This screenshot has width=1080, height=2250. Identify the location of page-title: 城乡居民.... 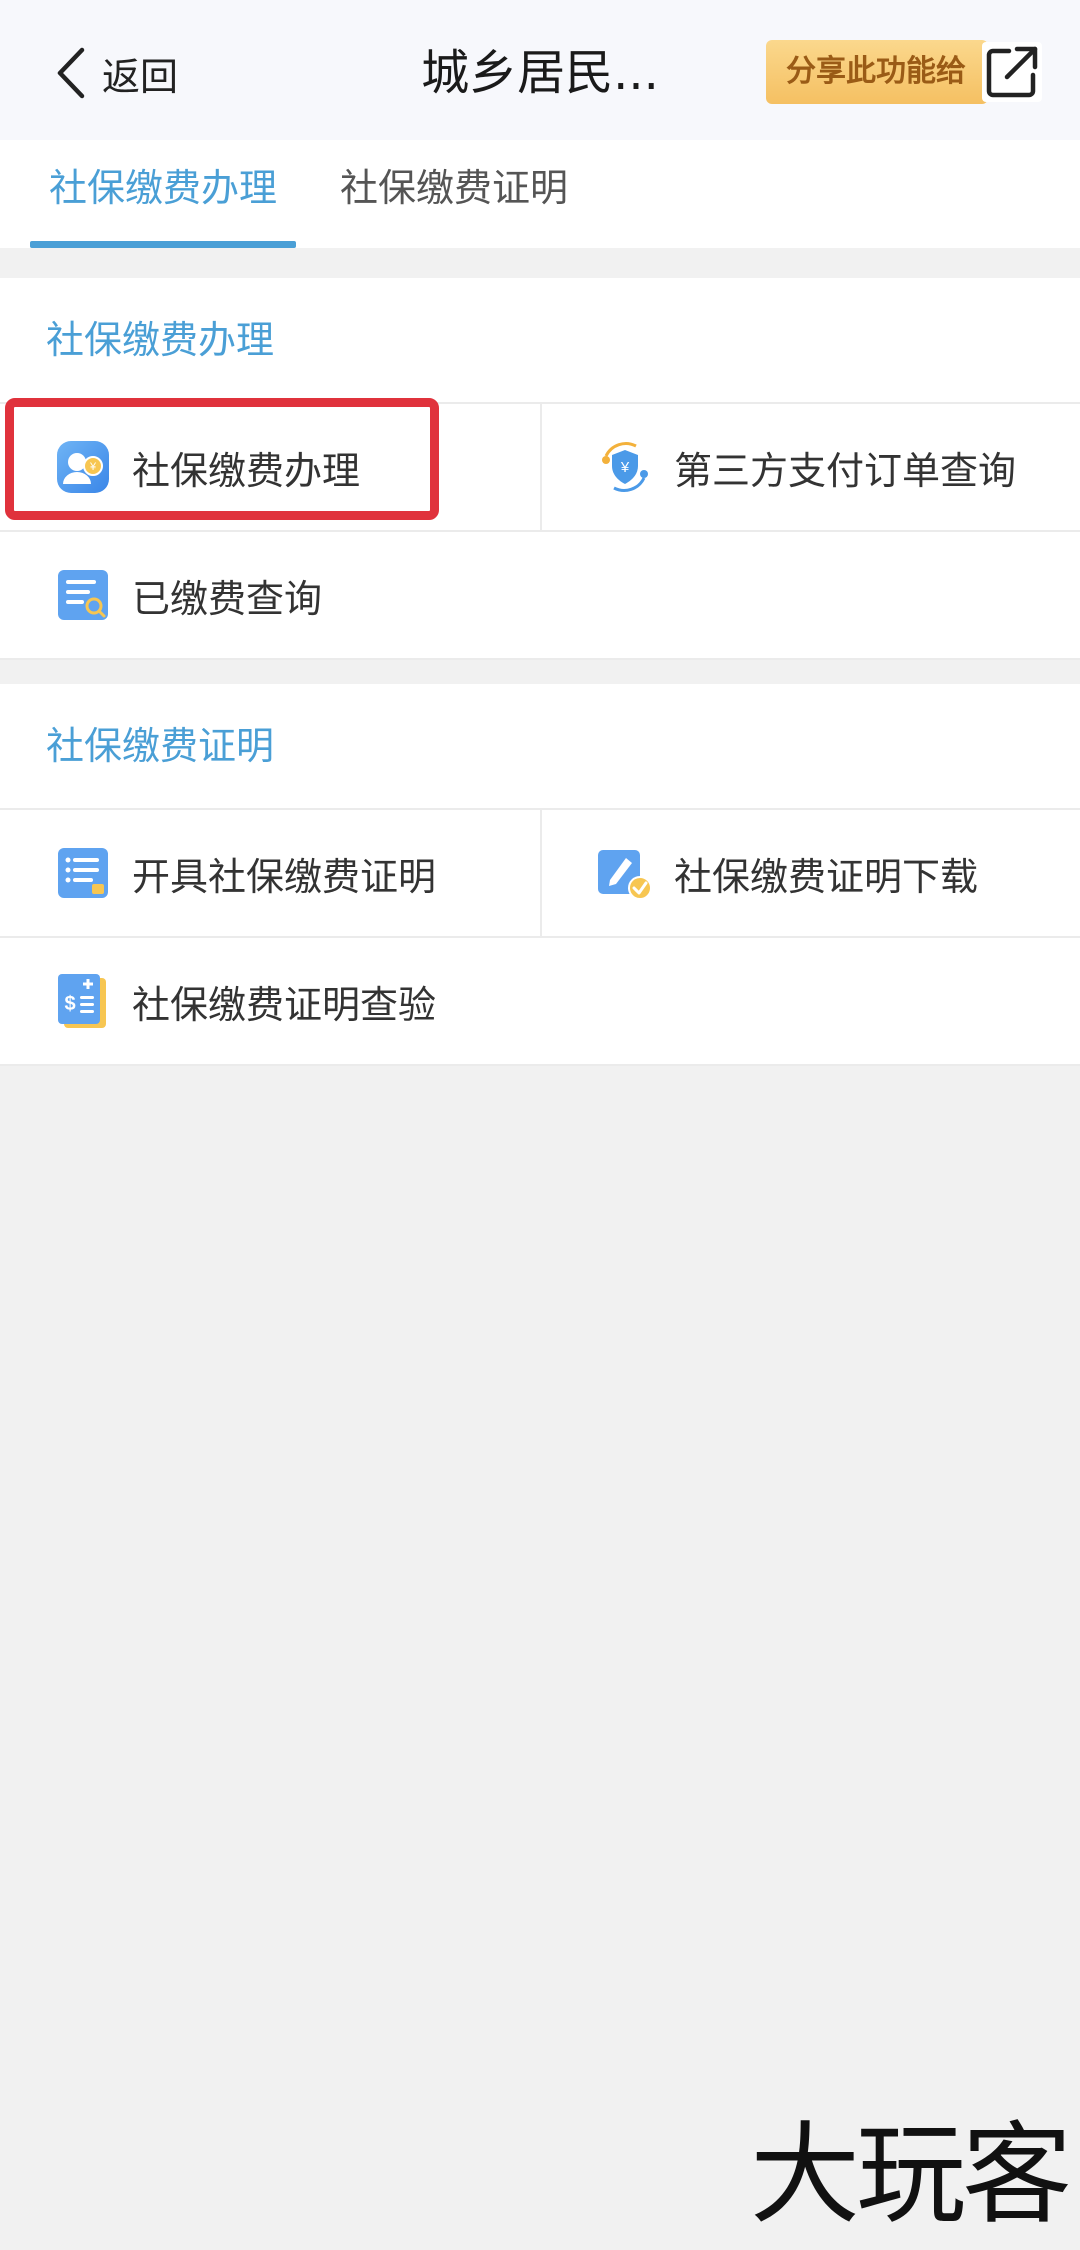
(540, 73).